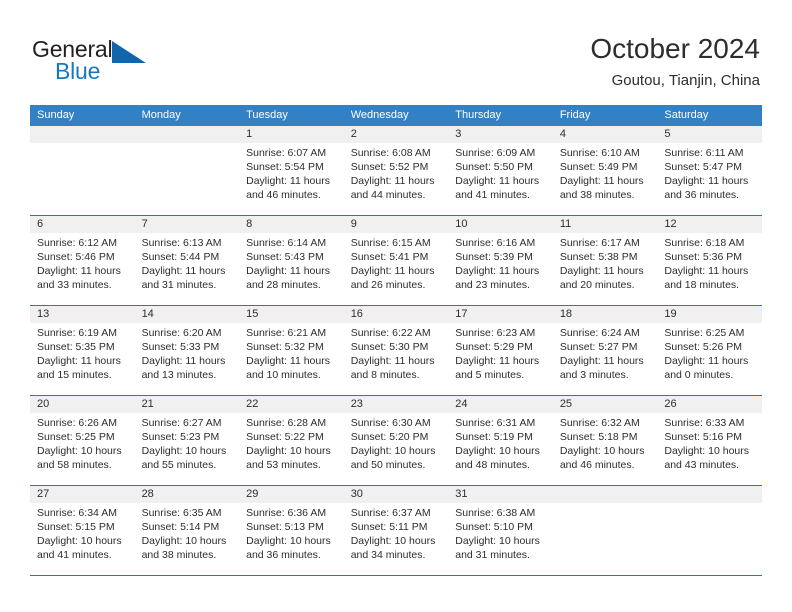  I want to click on sunset-text: Sunset: 5:18 PM, so click(598, 437).